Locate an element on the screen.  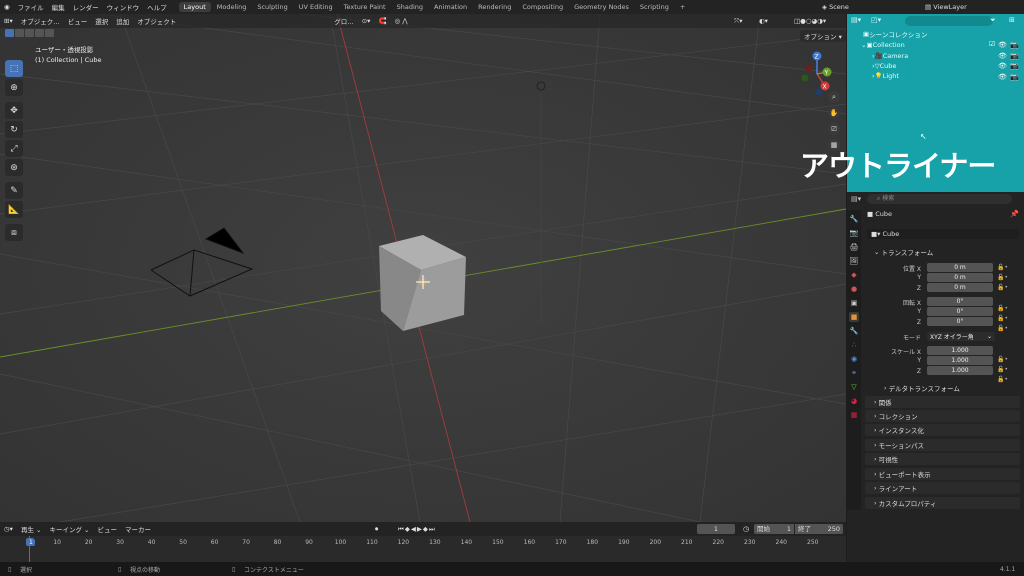
tab-animation: Animation is located at coordinates (450, 7).